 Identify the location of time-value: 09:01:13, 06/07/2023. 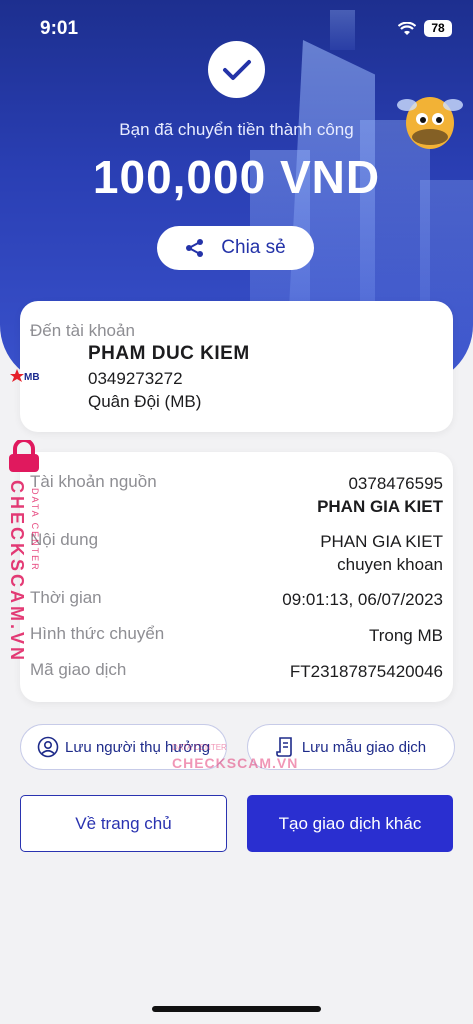
(362, 599).